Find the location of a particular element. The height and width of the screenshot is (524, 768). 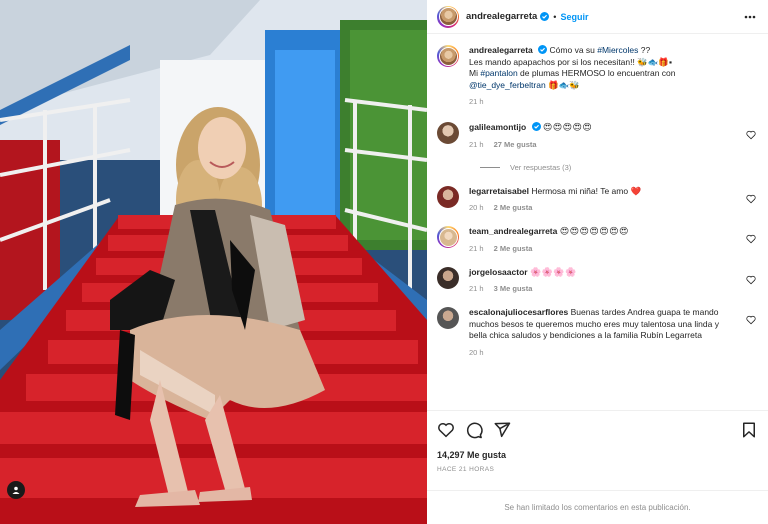

view-replies-label: Ver respuestas (3) is located at coordinates (541, 167).